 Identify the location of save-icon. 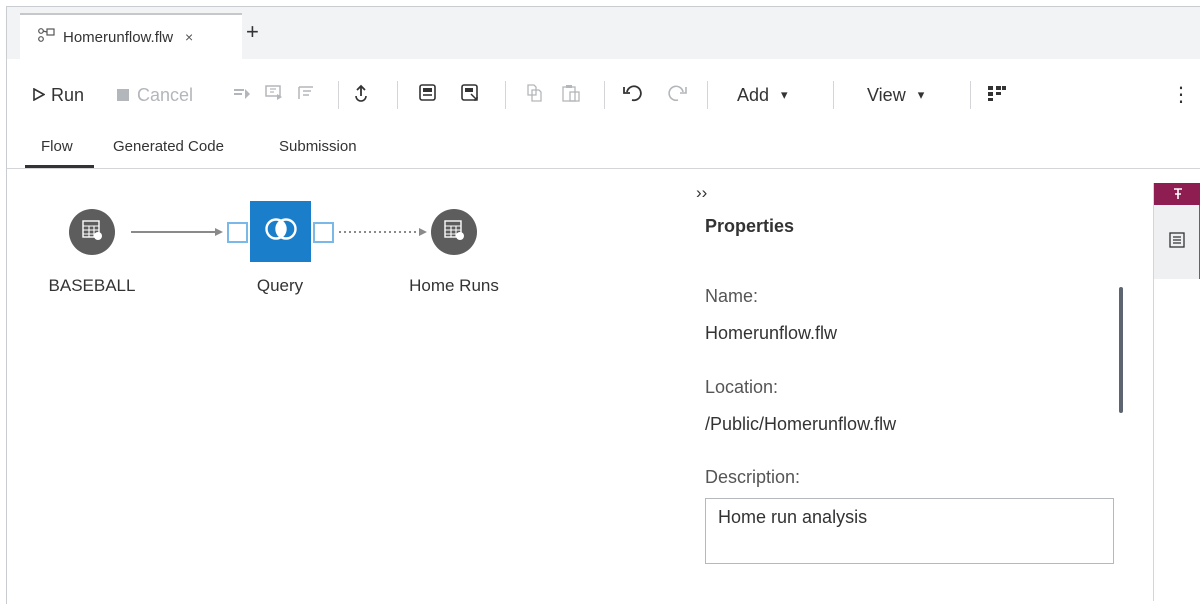
(427, 95).